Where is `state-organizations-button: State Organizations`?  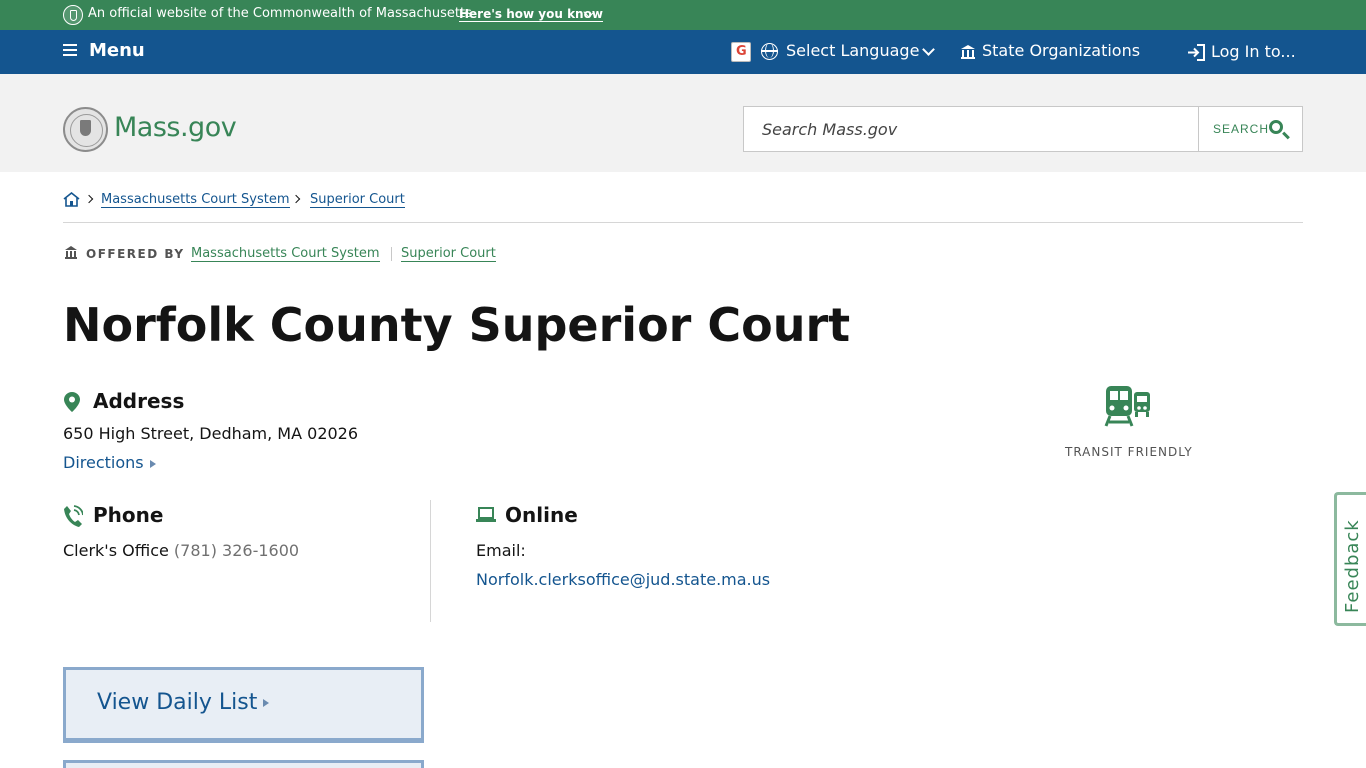
state-organizations-button: State Organizations is located at coordinates (1061, 50).